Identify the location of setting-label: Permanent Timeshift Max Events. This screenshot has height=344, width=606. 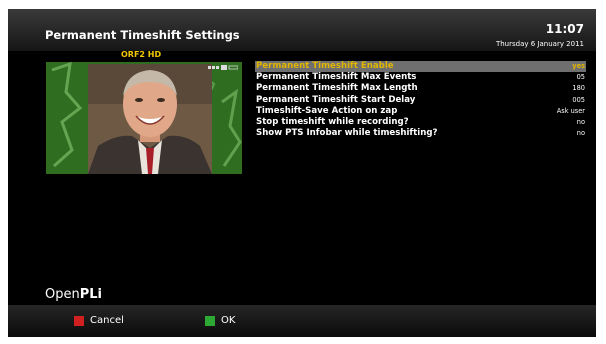
(336, 77).